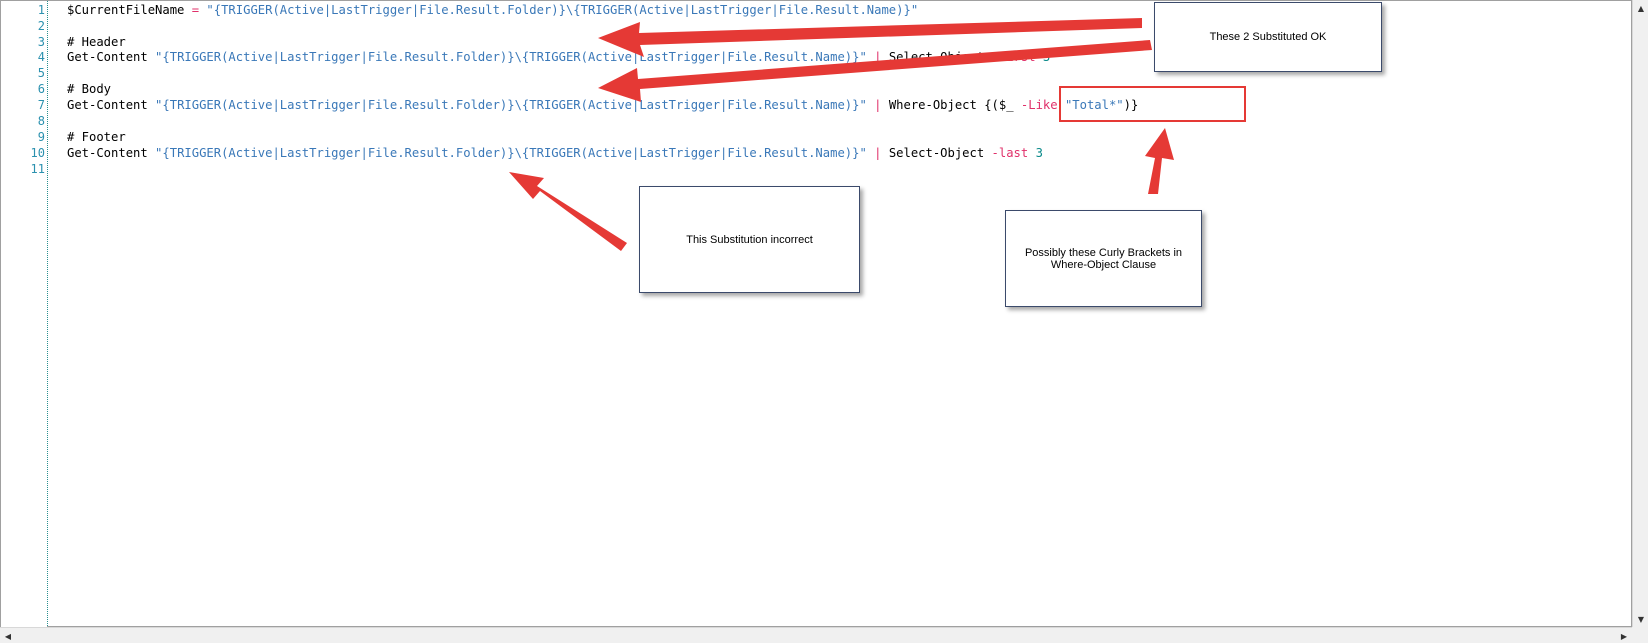  Describe the element at coordinates (749, 239) in the screenshot. I see `callout-incorrect: This Substitution incorrect` at that location.